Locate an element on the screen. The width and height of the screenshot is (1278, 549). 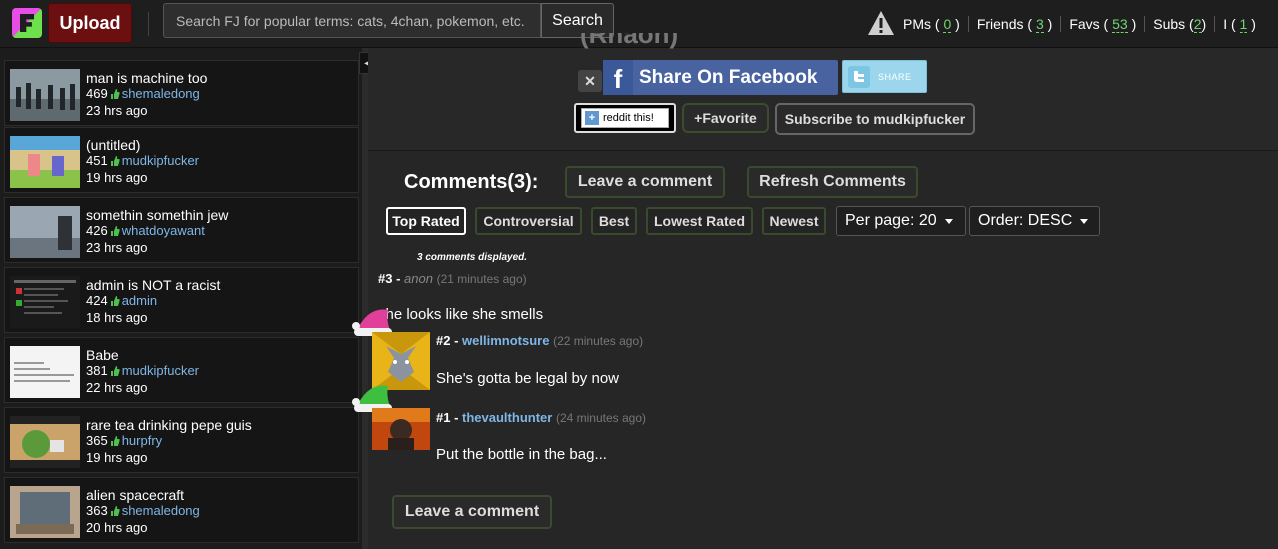
nav-favs: Favs ( 53 ) is located at coordinates (1102, 24).